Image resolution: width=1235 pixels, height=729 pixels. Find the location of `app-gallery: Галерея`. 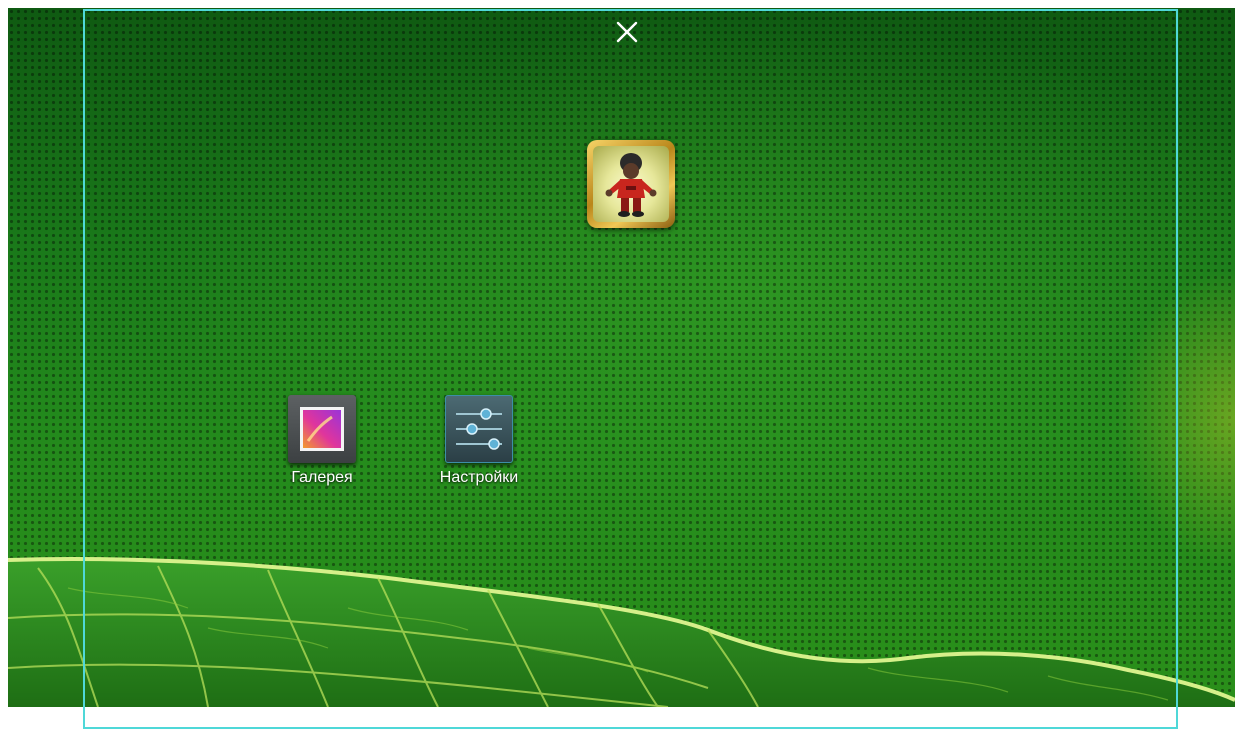

app-gallery: Галерея is located at coordinates (322, 441).